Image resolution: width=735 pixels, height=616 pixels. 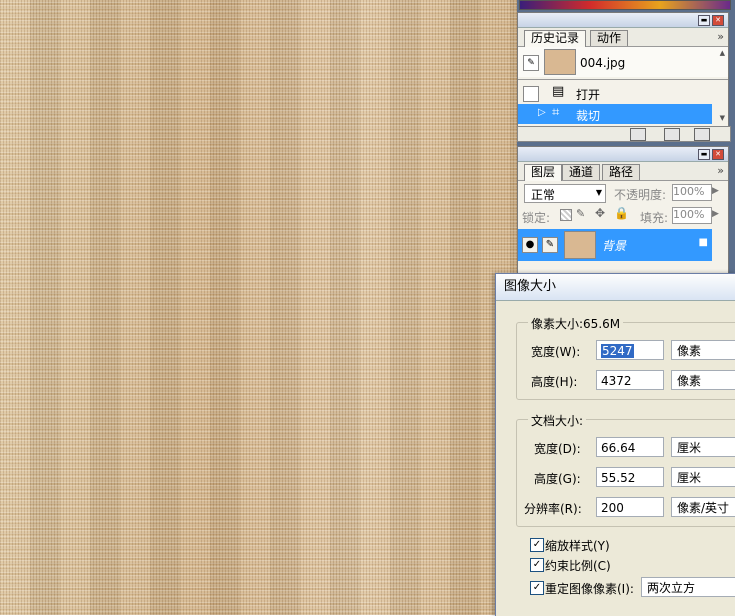 I want to click on document-icon: ▤, so click(x=558, y=91).